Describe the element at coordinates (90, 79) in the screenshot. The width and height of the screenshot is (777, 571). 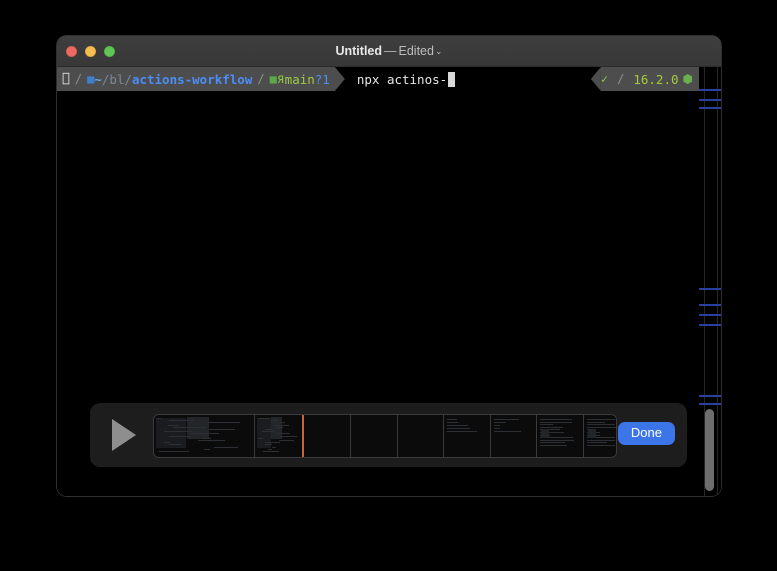
I see `folder-icon: ■` at that location.